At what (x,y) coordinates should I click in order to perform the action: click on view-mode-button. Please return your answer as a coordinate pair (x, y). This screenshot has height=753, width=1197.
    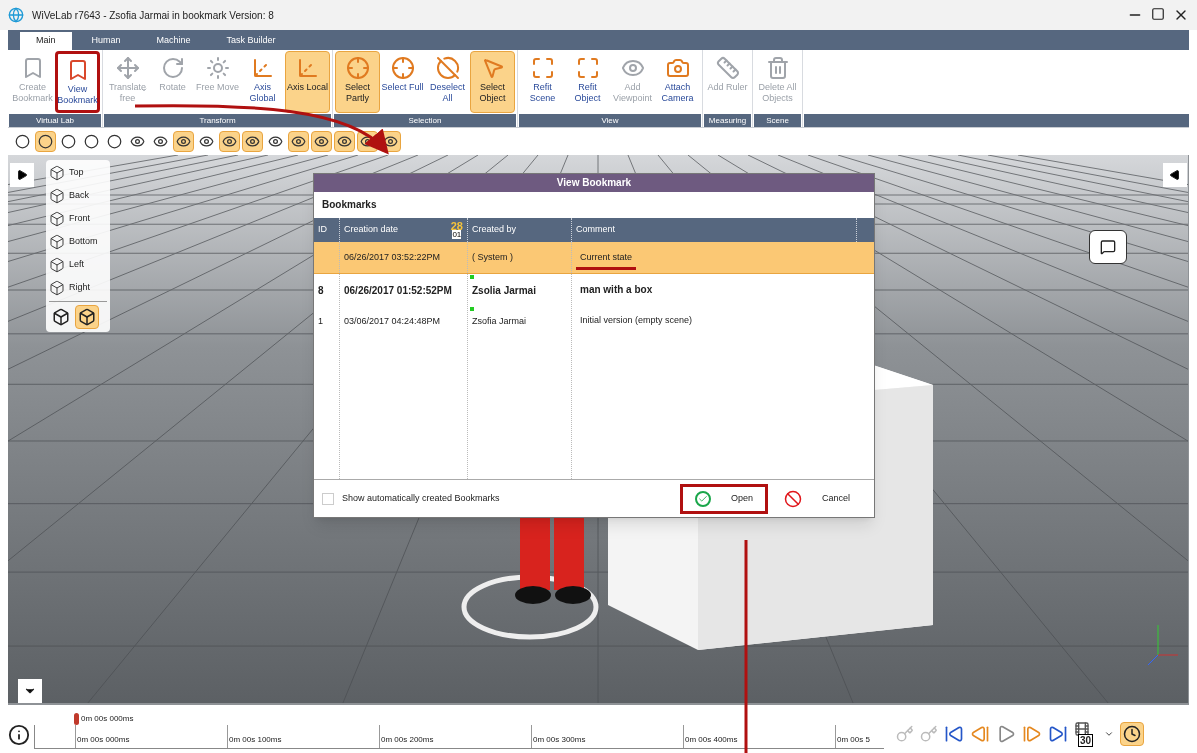
    Looking at the image, I should click on (87, 317).